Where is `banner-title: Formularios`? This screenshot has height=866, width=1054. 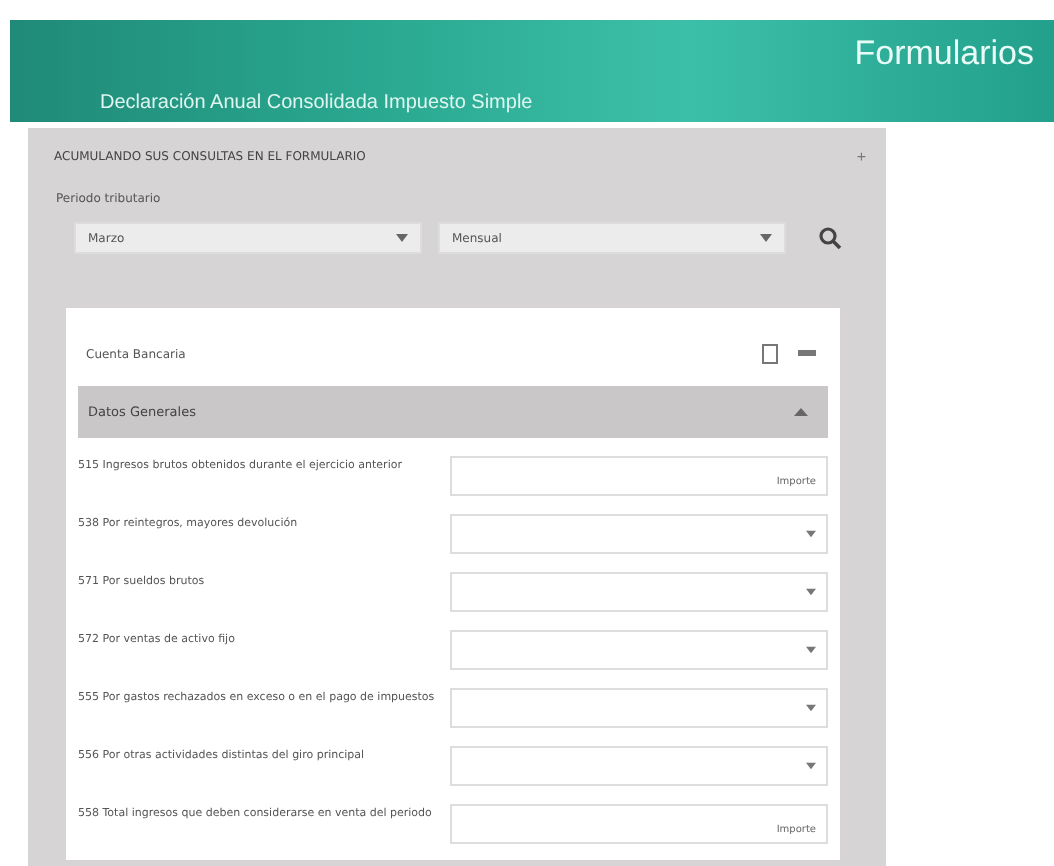 banner-title: Formularios is located at coordinates (944, 54).